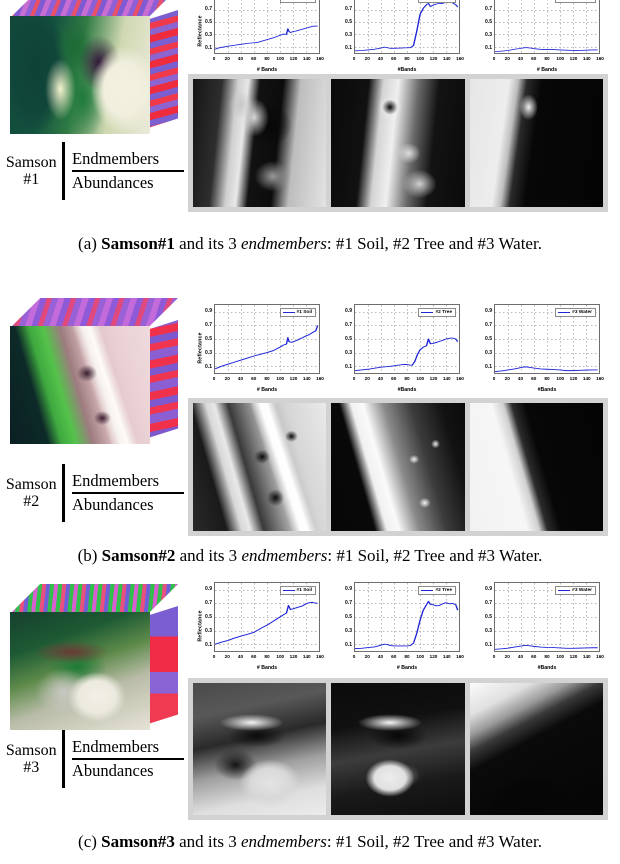 The image size is (620, 864). Describe the element at coordinates (124, 171) in the screenshot. I see `label-stack-1: Endmembers Abundances` at that location.